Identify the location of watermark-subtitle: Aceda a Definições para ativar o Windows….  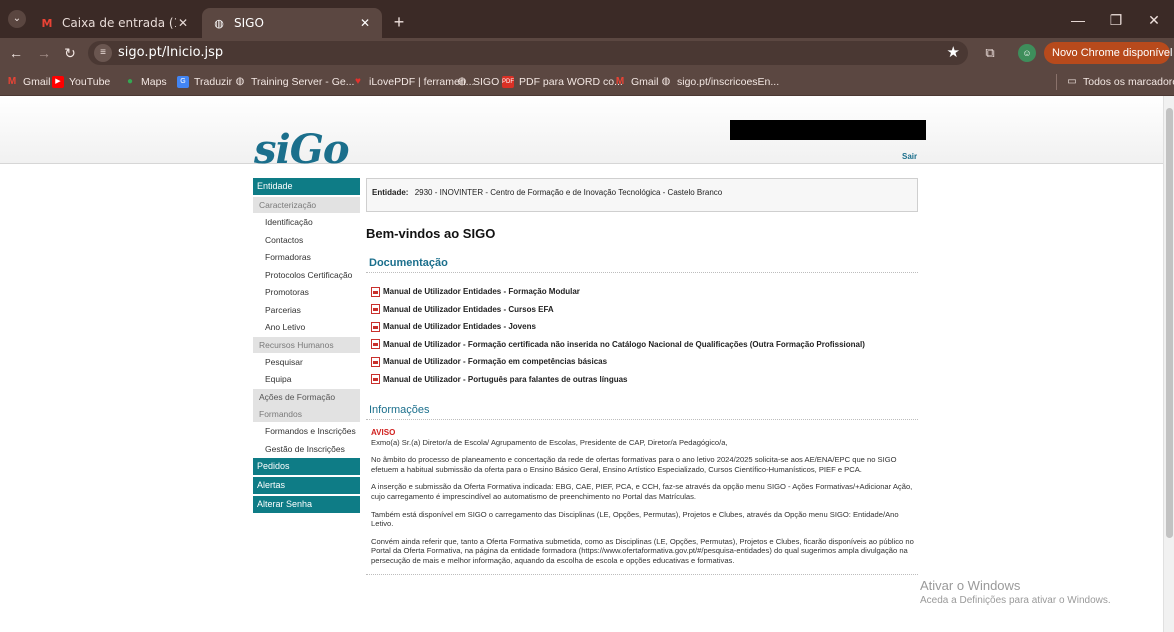
(1015, 600).